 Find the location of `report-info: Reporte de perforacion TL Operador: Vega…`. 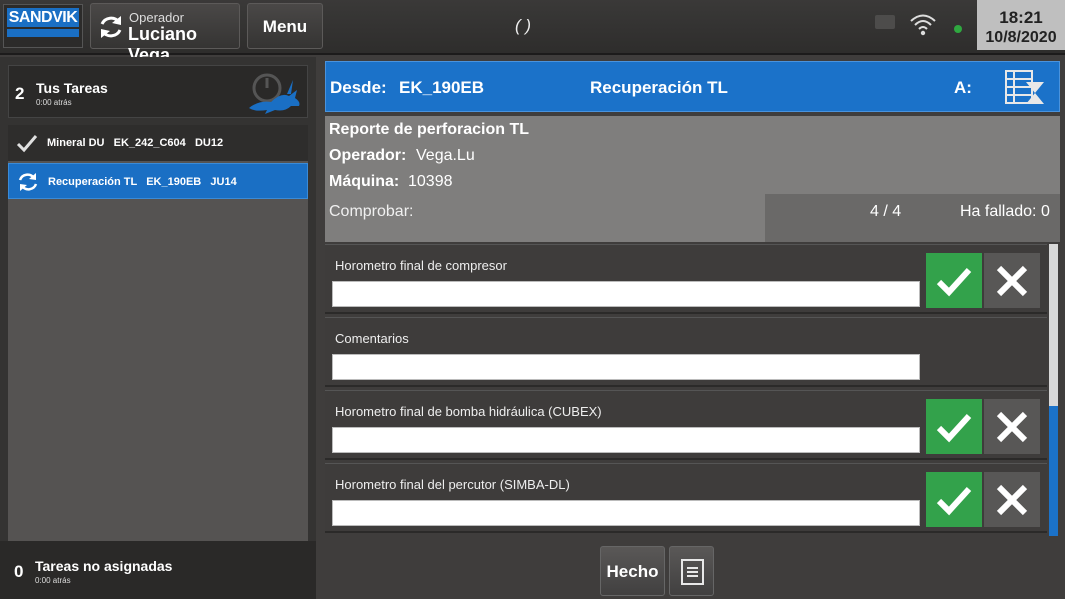

report-info: Reporte de perforacion TL Operador: Vega… is located at coordinates (692, 179).